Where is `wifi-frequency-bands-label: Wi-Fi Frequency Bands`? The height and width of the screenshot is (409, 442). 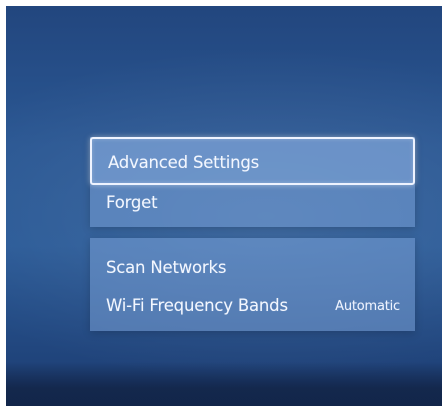
wifi-frequency-bands-label: Wi-Fi Frequency Bands is located at coordinates (197, 305).